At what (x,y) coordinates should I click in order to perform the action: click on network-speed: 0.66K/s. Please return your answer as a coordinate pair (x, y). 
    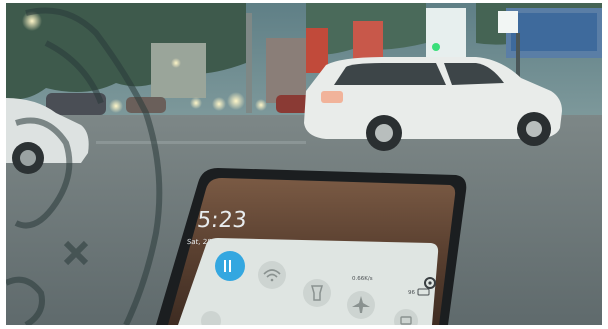
    Looking at the image, I should click on (362, 279).